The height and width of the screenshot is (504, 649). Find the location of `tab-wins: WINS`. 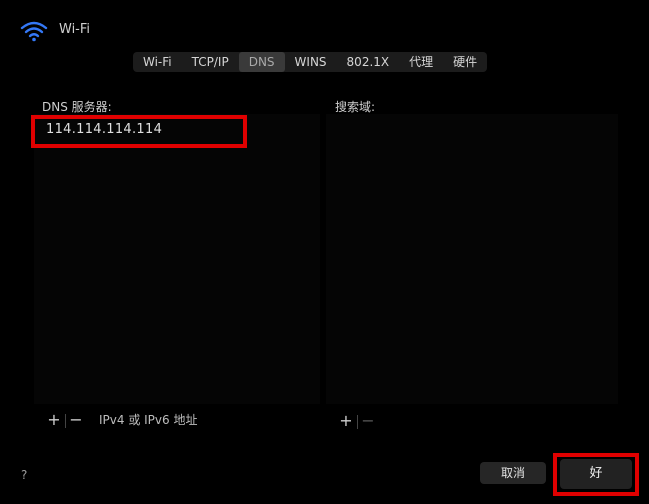

tab-wins: WINS is located at coordinates (311, 62).